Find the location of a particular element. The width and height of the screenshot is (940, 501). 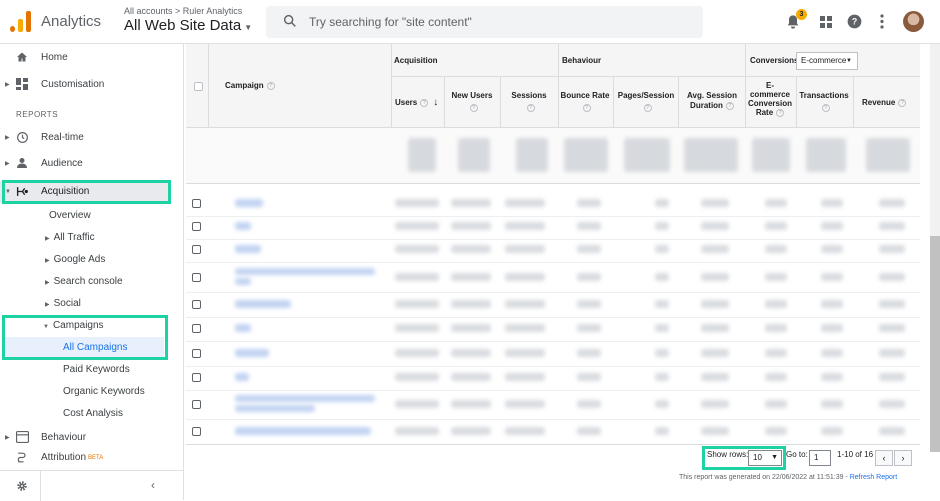

scrollbar-thumb is located at coordinates (935, 344).